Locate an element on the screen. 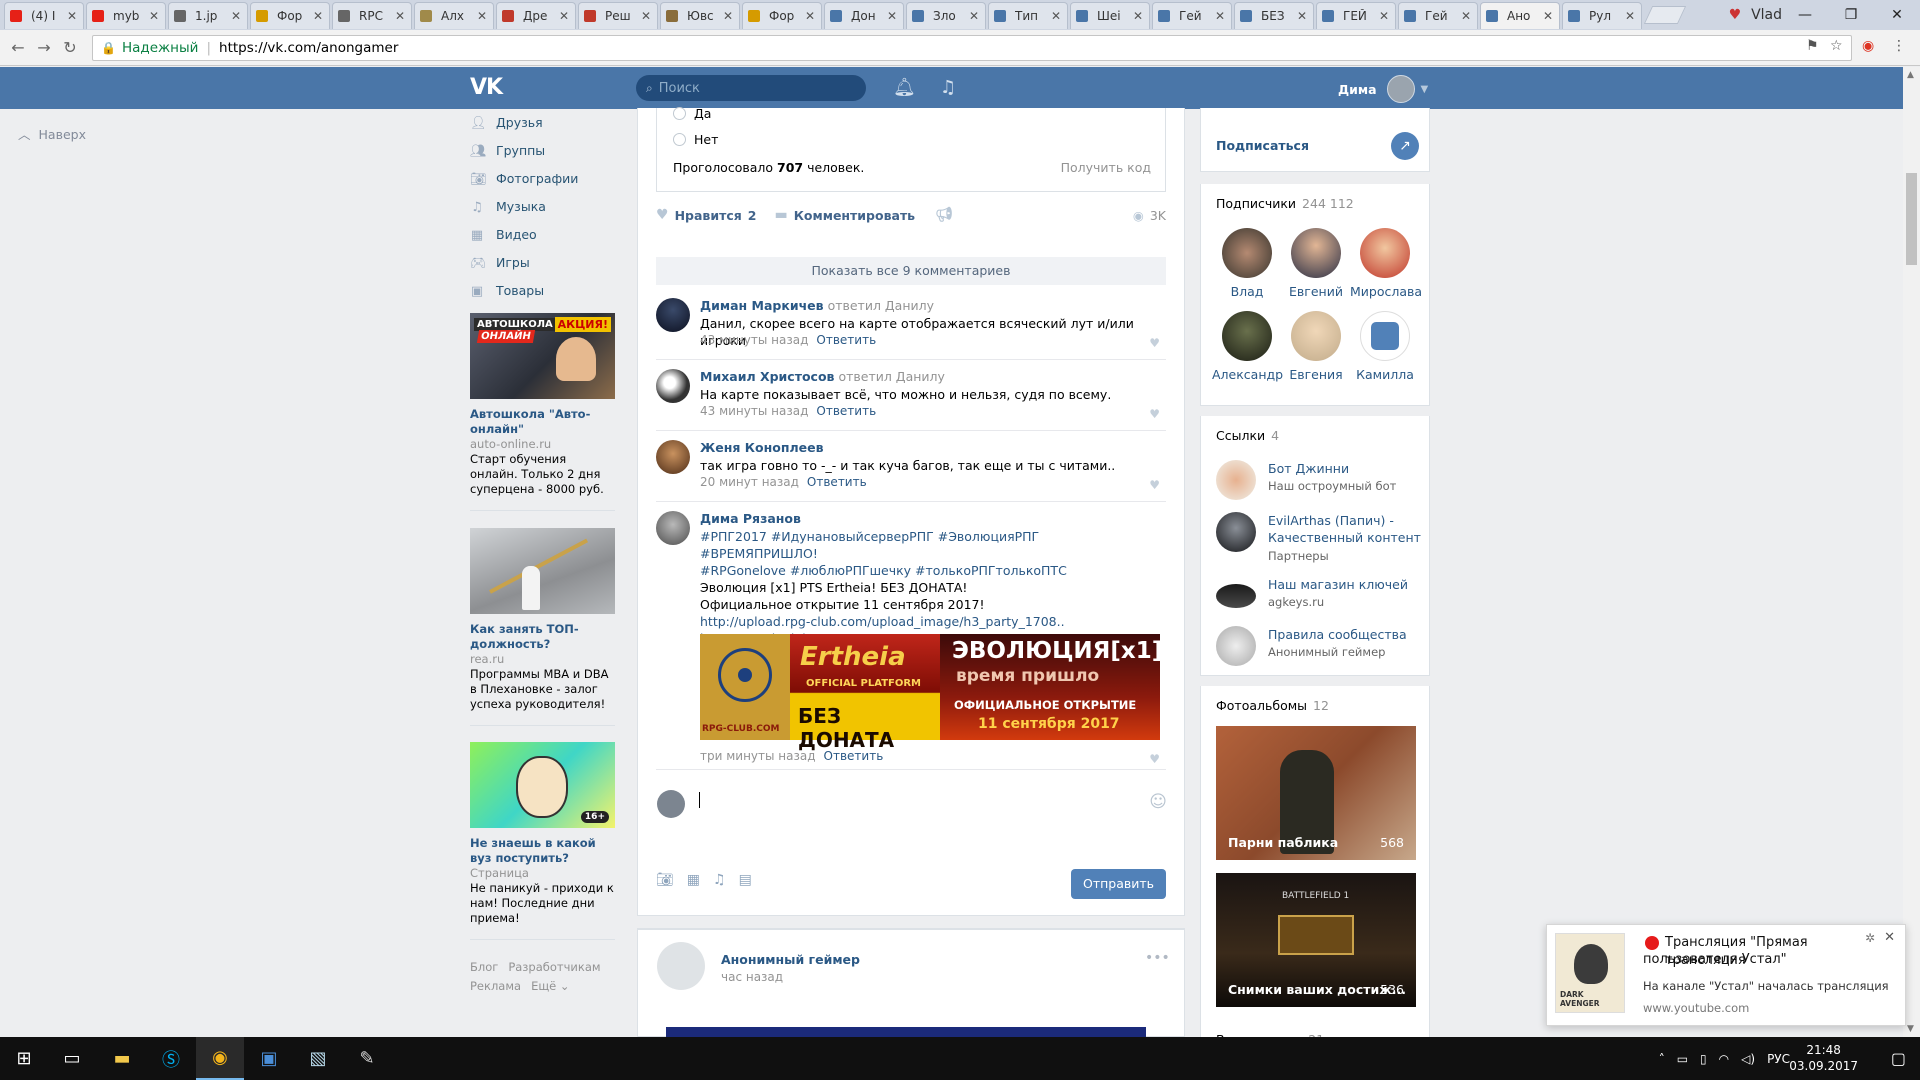  sidebar-item: 🎮︎ Игры is located at coordinates (545, 262).